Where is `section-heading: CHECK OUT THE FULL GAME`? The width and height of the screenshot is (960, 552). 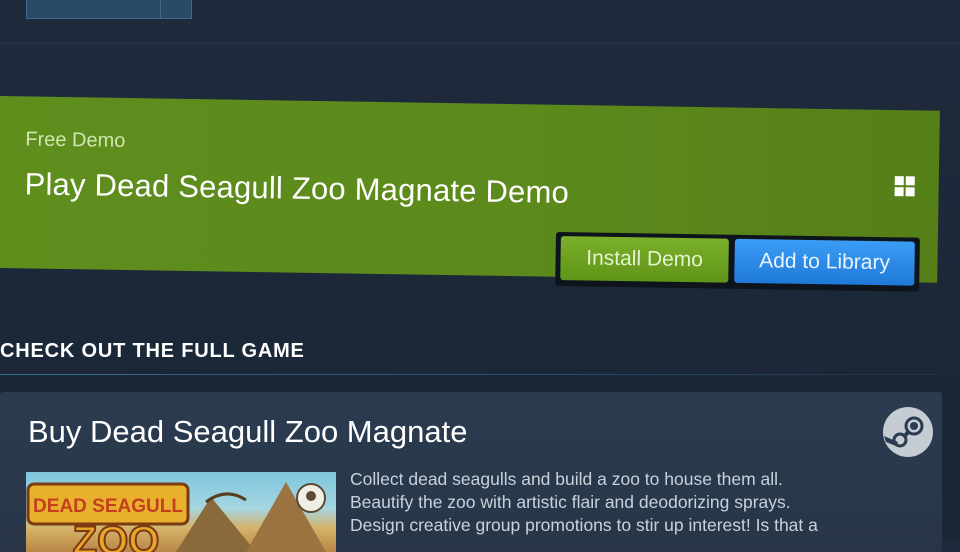
section-heading: CHECK OUT THE FULL GAME is located at coordinates (152, 351).